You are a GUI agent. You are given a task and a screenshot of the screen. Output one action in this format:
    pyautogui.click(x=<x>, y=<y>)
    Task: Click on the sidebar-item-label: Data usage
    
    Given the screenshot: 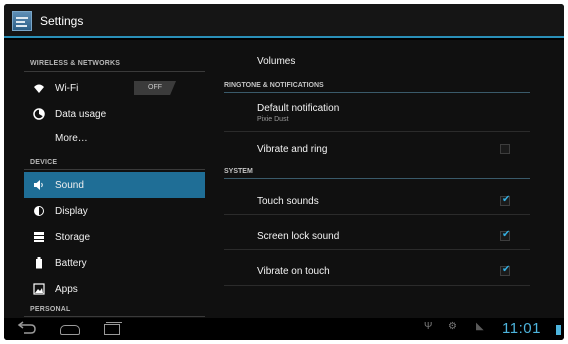 What is the action you would take?
    pyautogui.click(x=81, y=114)
    